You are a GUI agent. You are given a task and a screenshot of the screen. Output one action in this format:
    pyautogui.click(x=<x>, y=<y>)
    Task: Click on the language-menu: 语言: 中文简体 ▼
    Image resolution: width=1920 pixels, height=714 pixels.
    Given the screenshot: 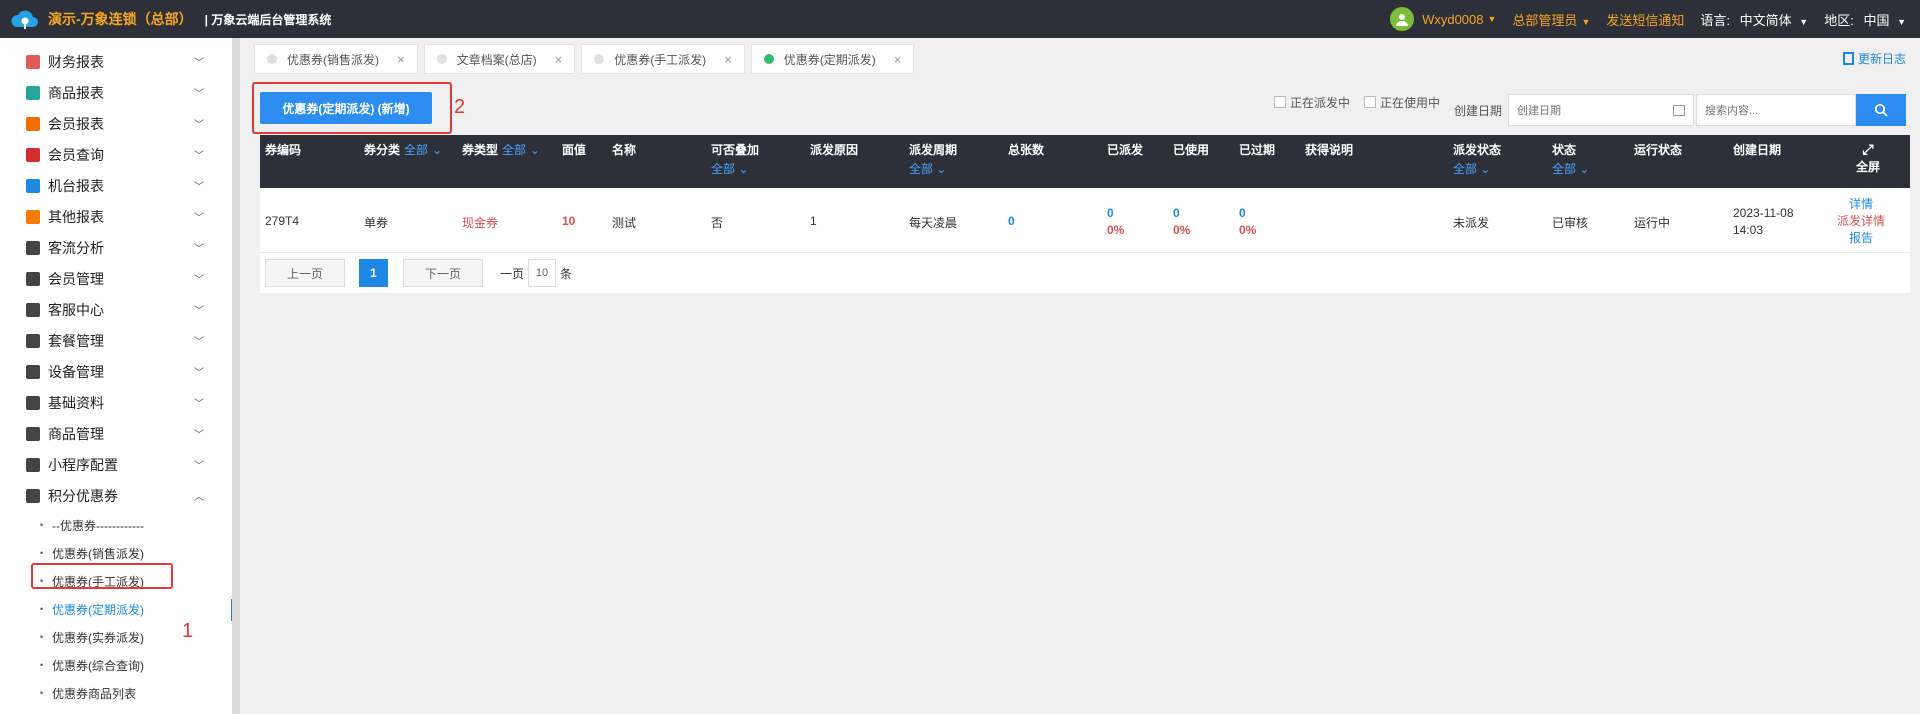 What is the action you would take?
    pyautogui.click(x=1754, y=19)
    